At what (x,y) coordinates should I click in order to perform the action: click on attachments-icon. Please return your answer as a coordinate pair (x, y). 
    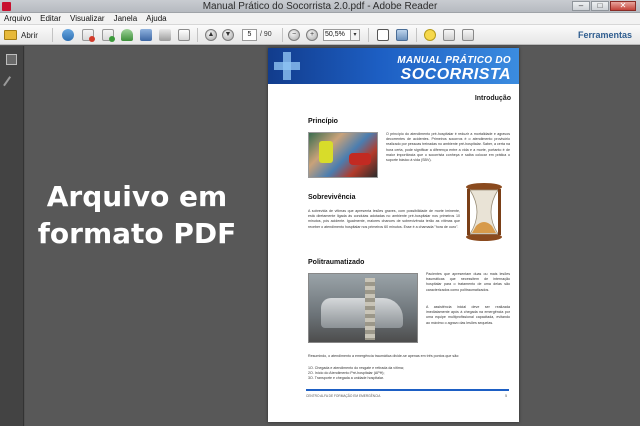
    Looking at the image, I should click on (7, 81).